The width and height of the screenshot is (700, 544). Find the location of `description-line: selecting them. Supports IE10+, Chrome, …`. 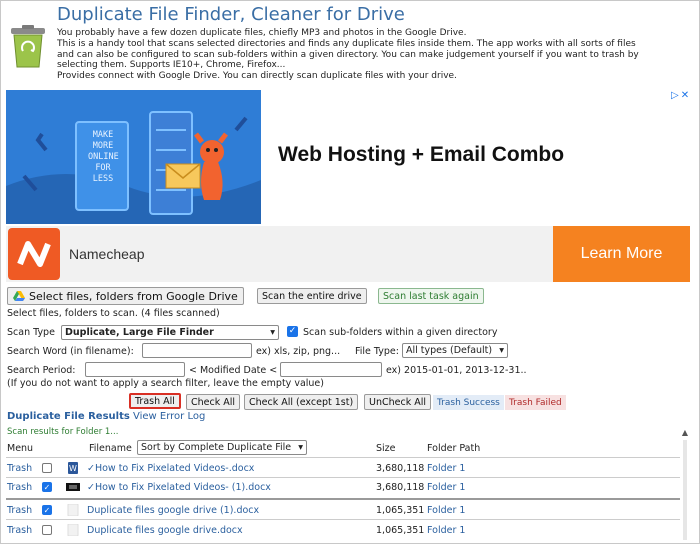

description-line: selecting them. Supports IE10+, Chrome, … is located at coordinates (171, 65).